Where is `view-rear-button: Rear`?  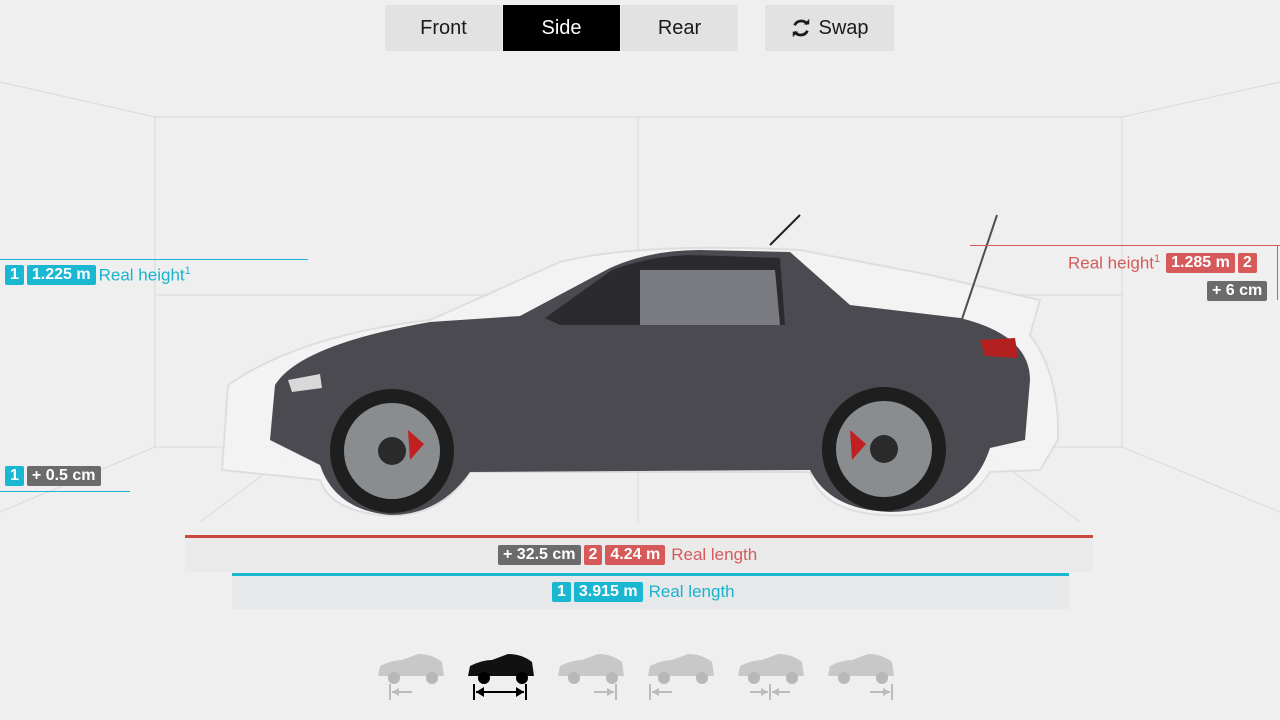
view-rear-button: Rear is located at coordinates (679, 28).